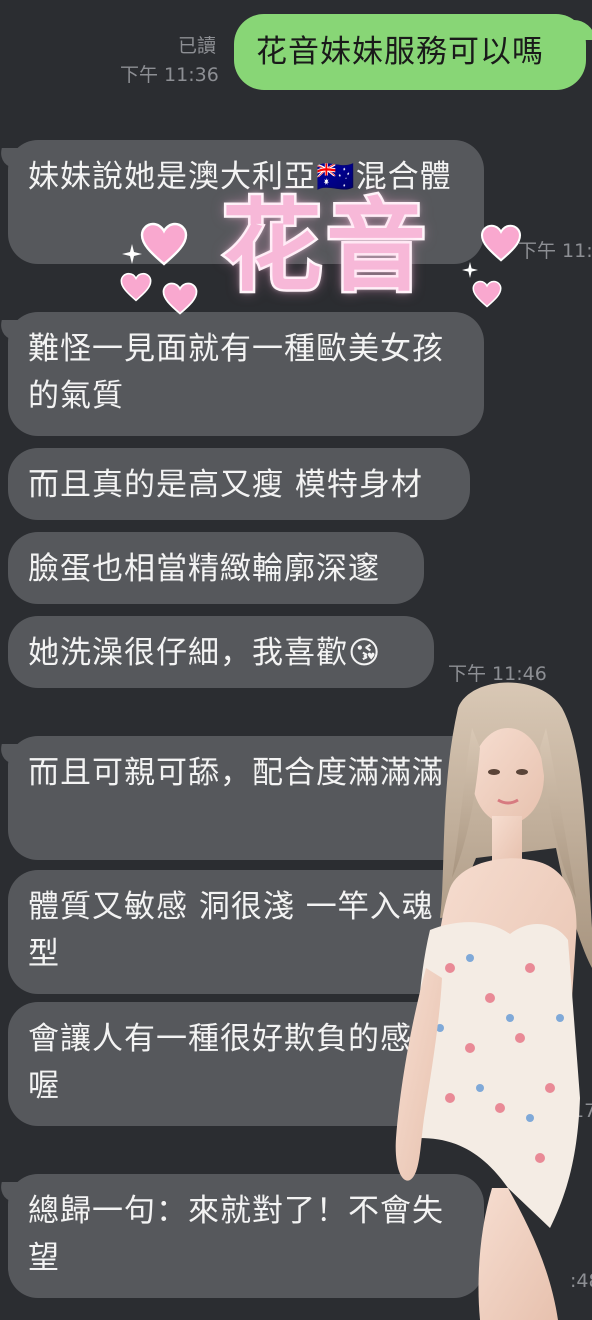 The width and height of the screenshot is (592, 1320). I want to click on read-receipt: 已讀, so click(197, 46).